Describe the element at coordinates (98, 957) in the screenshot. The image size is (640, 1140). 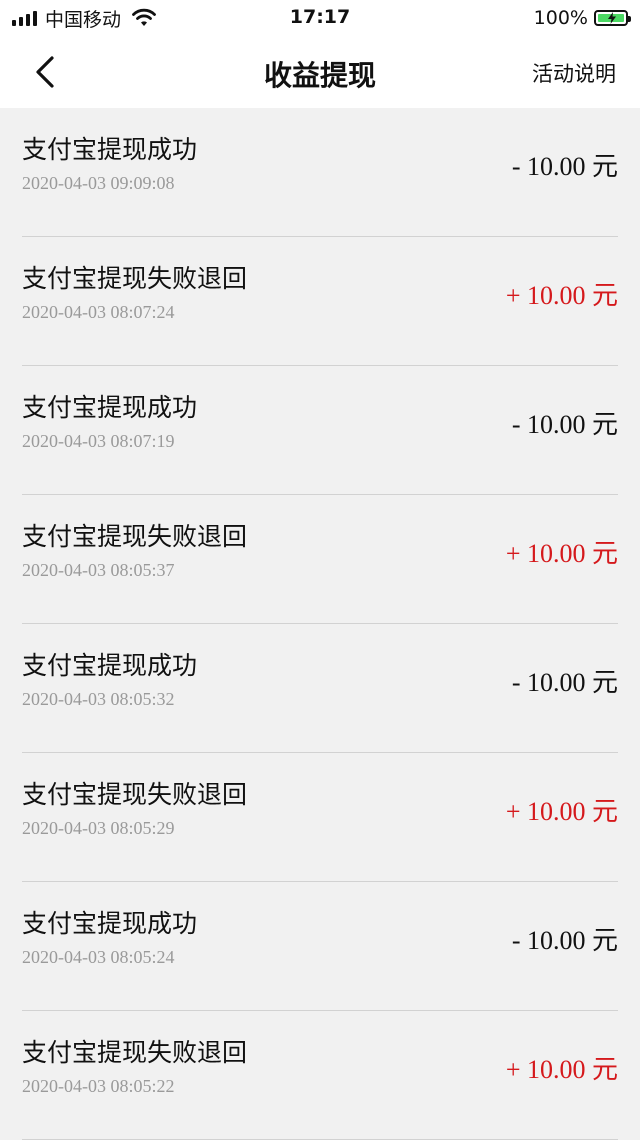
I see `record-time: 2020-04-03 08:05:24` at that location.